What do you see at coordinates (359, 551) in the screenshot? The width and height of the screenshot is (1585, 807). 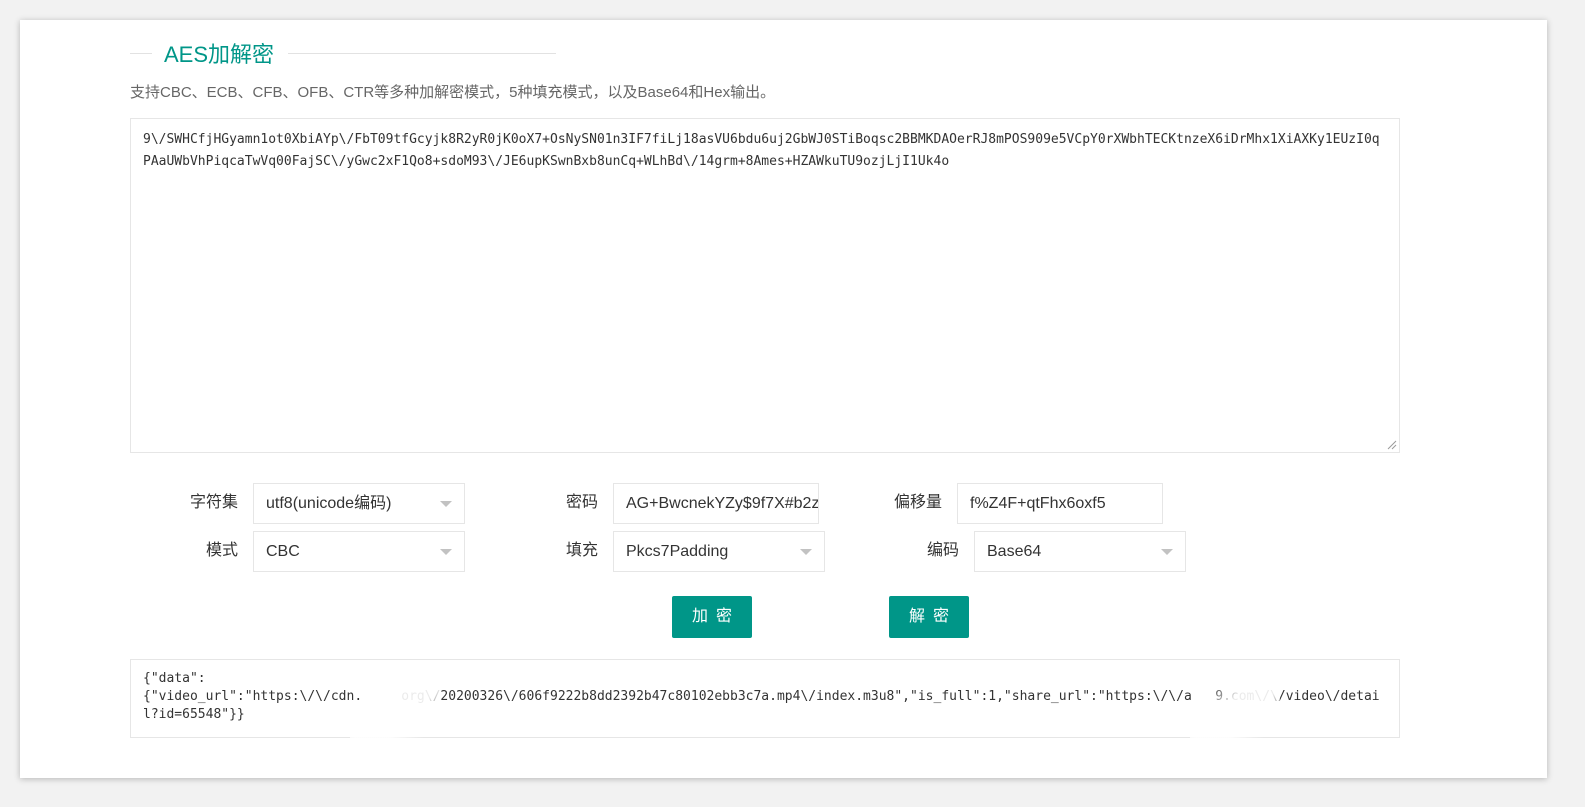 I see `mode-select: CBC` at bounding box center [359, 551].